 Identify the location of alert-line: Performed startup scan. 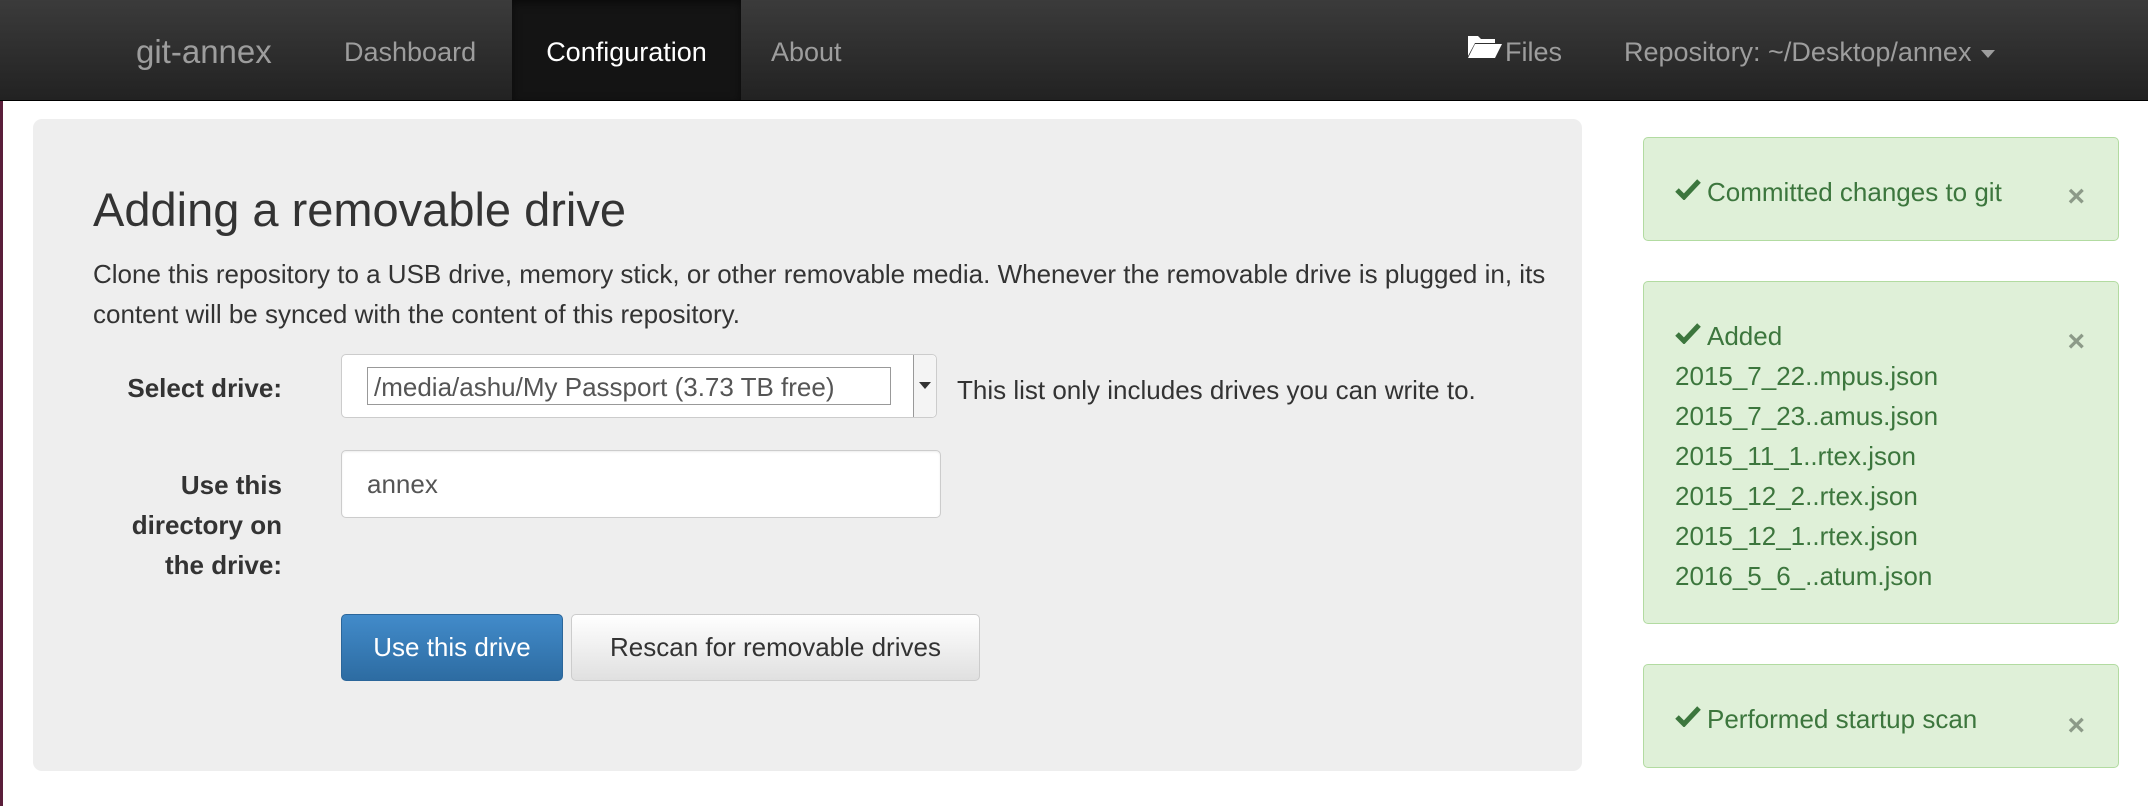
(1896, 719).